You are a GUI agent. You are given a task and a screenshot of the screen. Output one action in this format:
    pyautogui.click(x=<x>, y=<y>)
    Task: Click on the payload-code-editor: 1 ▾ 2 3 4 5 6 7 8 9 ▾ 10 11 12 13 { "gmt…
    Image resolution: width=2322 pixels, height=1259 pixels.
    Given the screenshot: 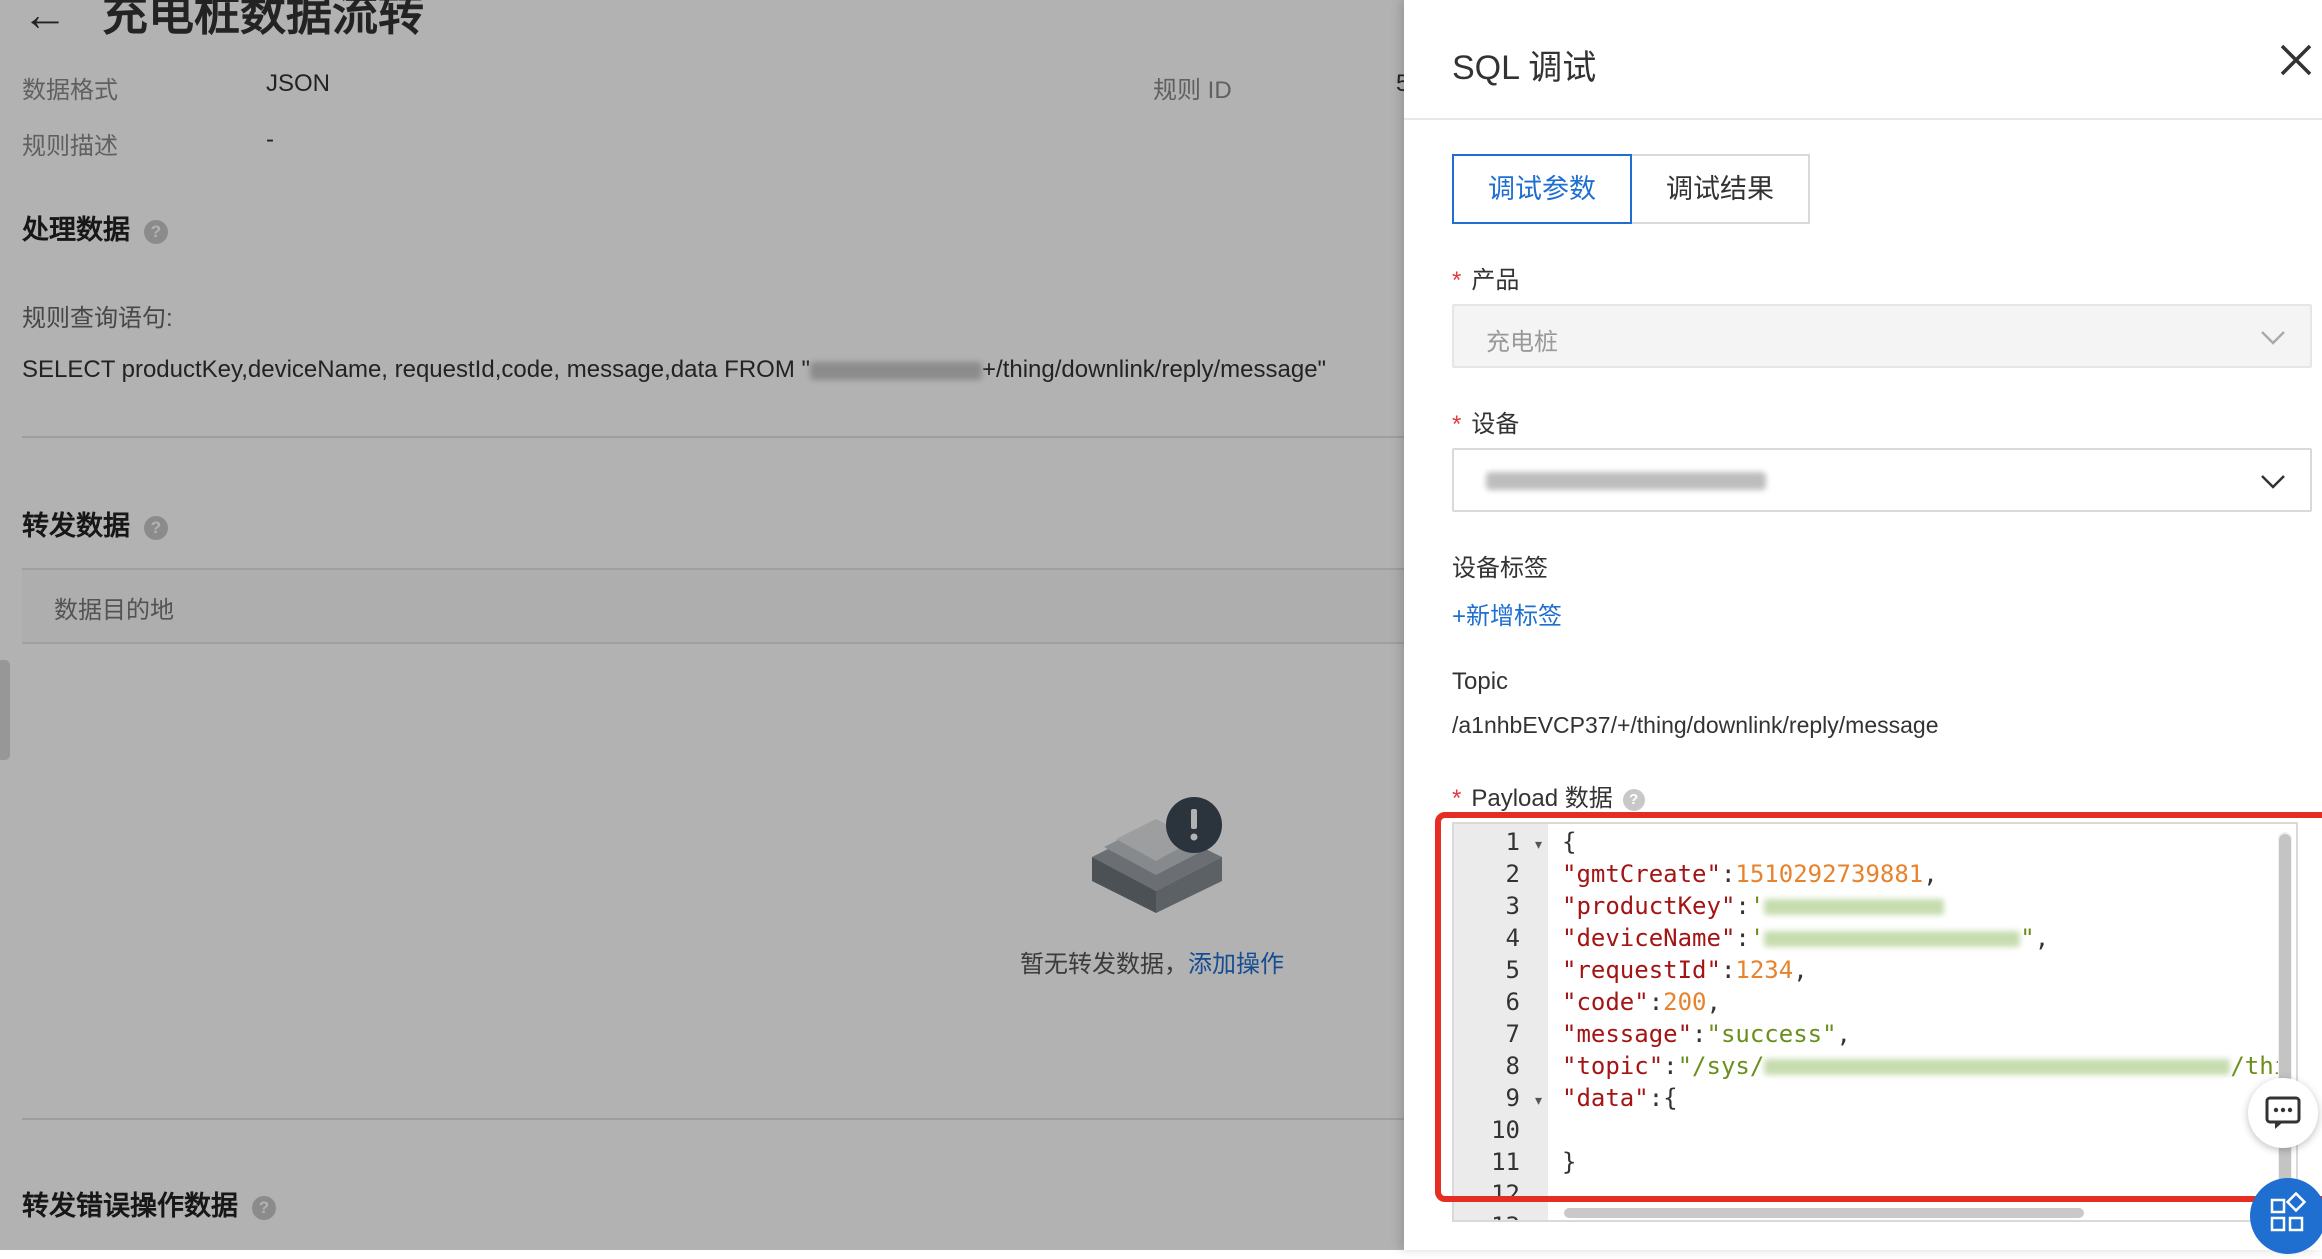 What is the action you would take?
    pyautogui.click(x=1875, y=1022)
    